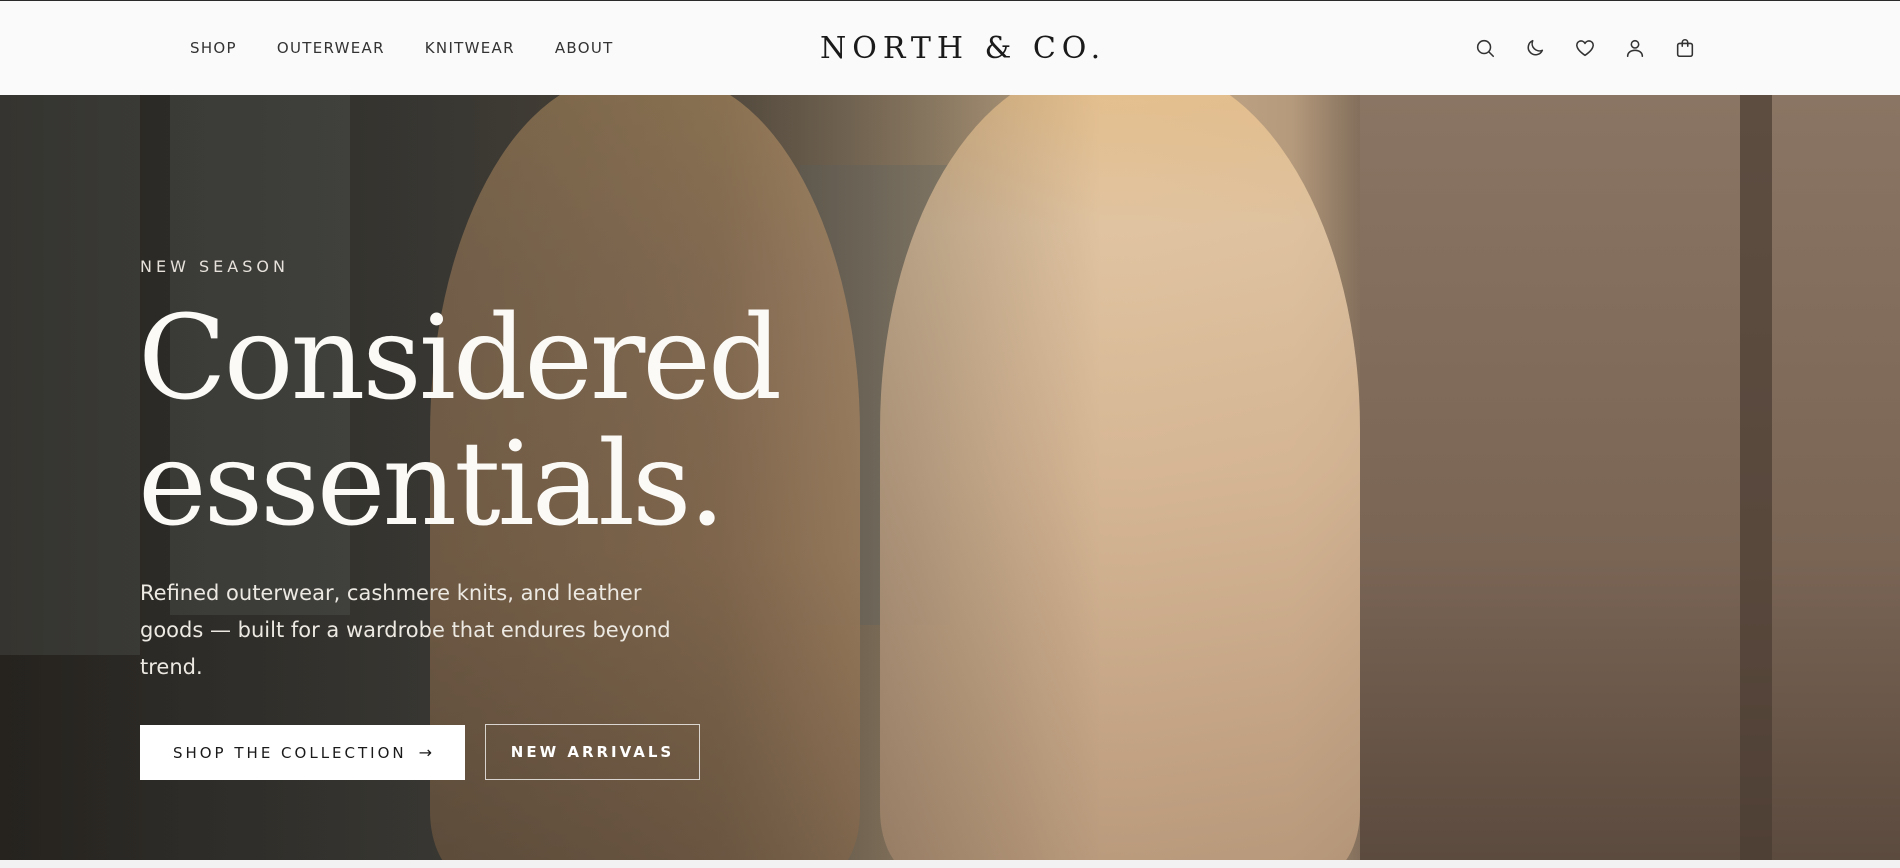 This screenshot has height=868, width=1900. What do you see at coordinates (289, 752) in the screenshot?
I see `shop-collection-label: SHOP THE COLLECTION` at bounding box center [289, 752].